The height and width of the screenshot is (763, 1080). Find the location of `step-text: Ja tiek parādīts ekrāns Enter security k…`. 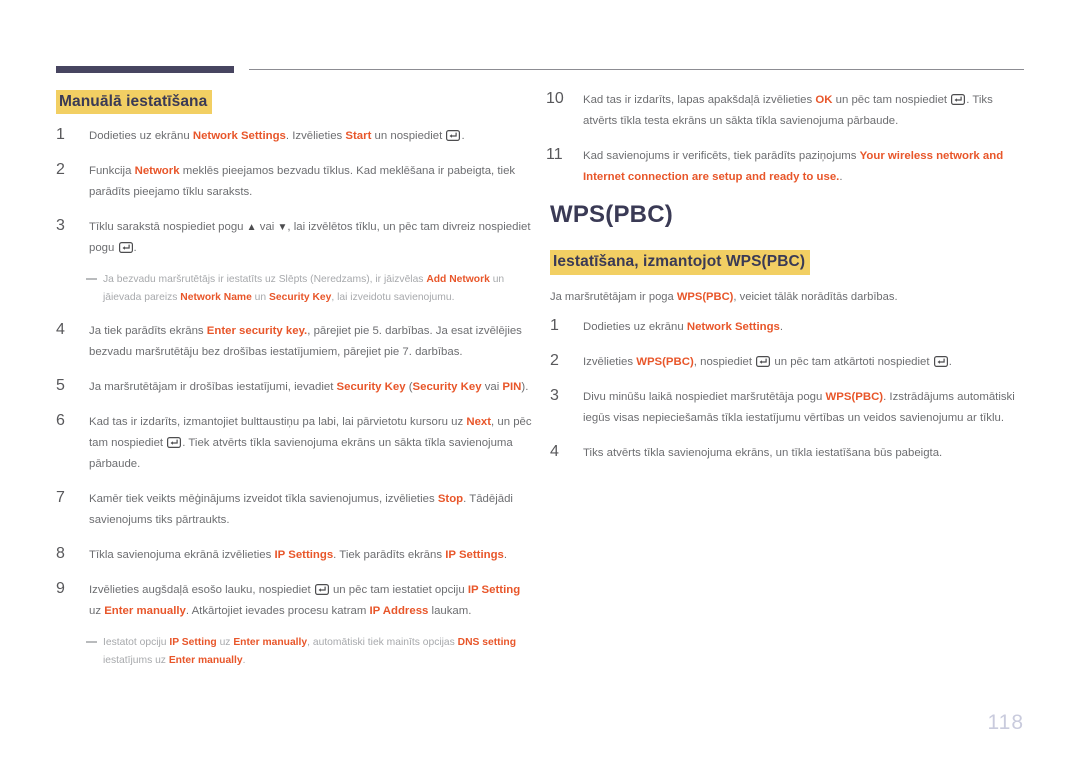

step-text: Ja tiek parādīts ekrāns Enter security k… is located at coordinates (305, 342).